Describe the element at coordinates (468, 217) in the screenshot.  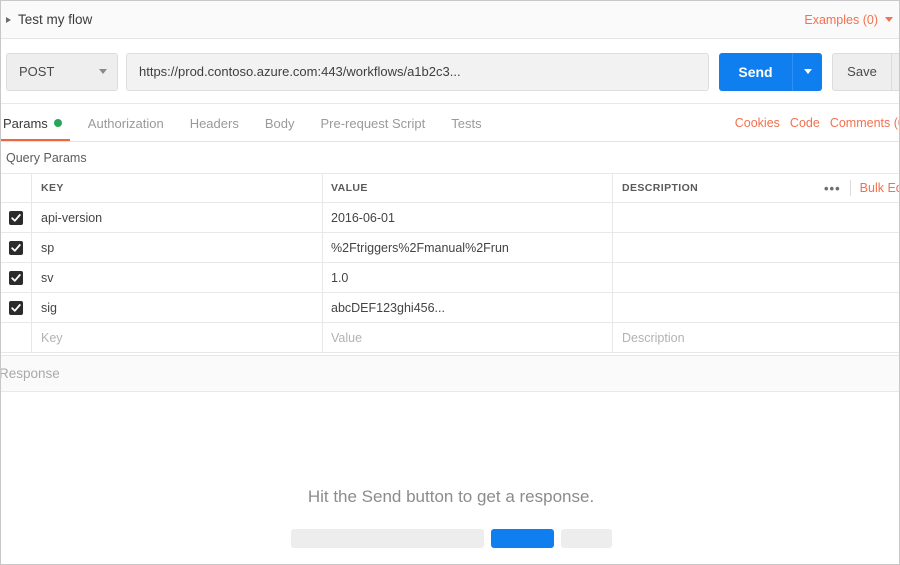
I see `row-value: 2016-06-01` at that location.